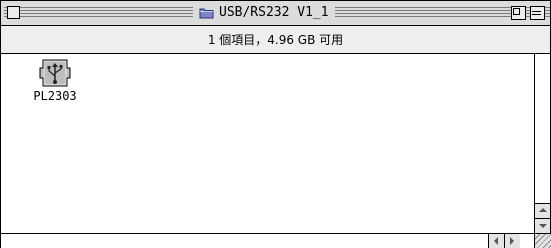 The height and width of the screenshot is (248, 551). I want to click on folder-icon, so click(206, 13).